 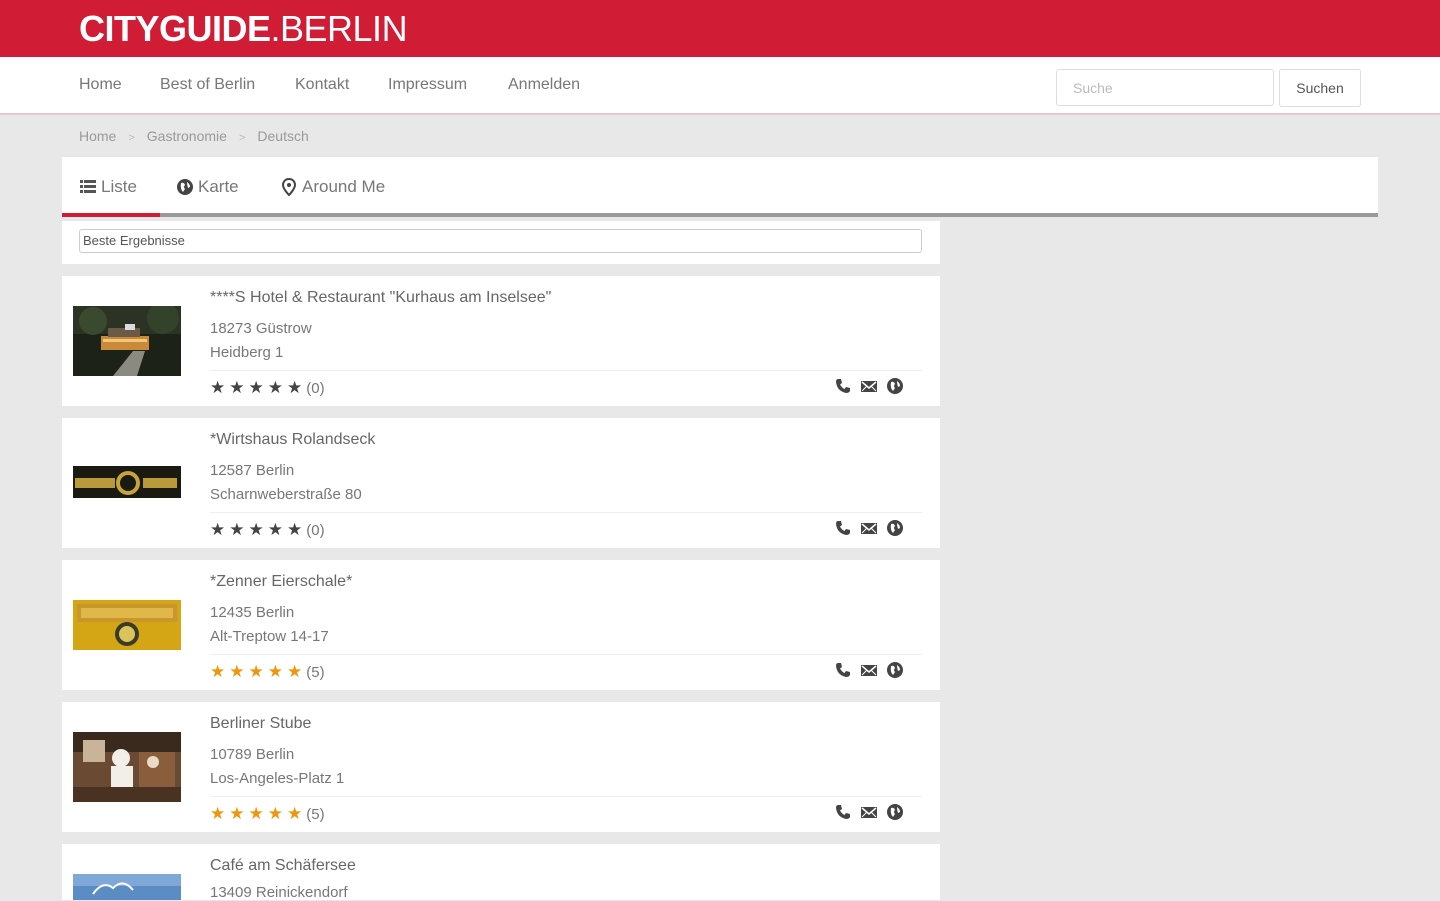 I want to click on breadcrumb-home: Home, so click(x=97, y=136).